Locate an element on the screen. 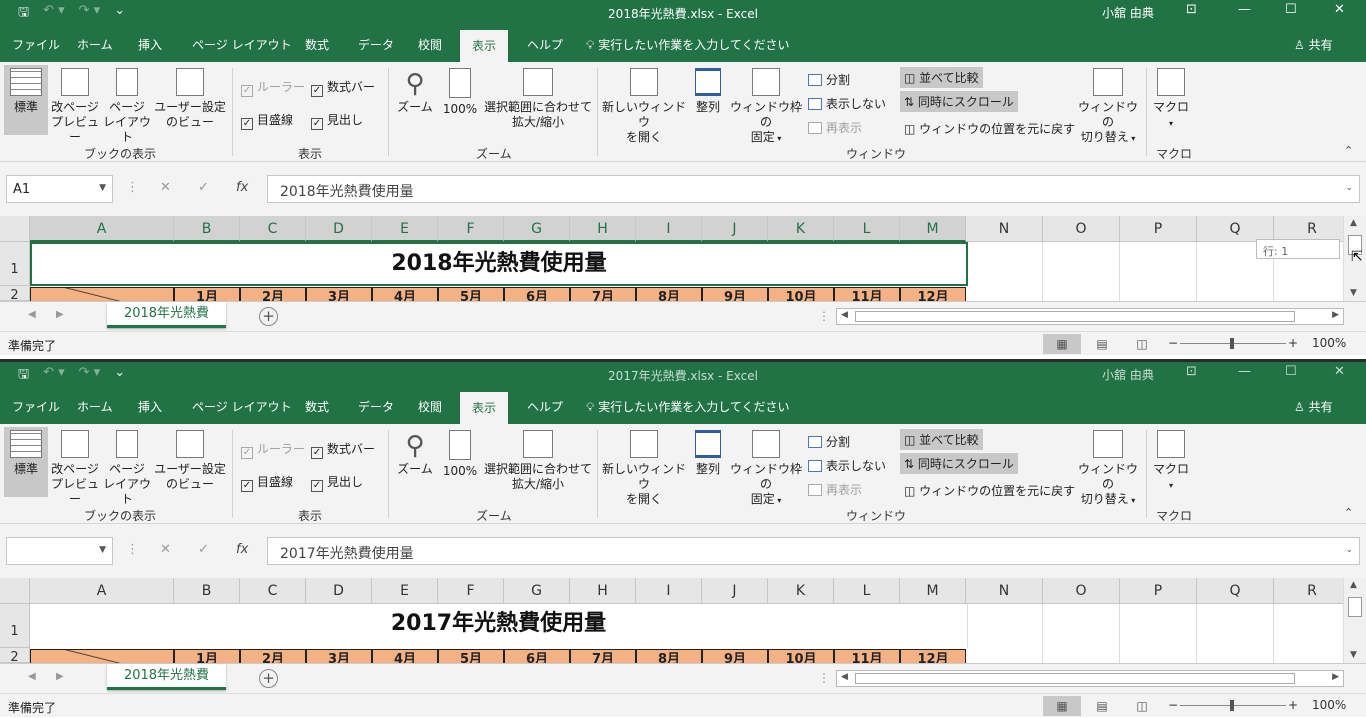 The image size is (1366, 718). zoom-out-icon: − is located at coordinates (1173, 343).